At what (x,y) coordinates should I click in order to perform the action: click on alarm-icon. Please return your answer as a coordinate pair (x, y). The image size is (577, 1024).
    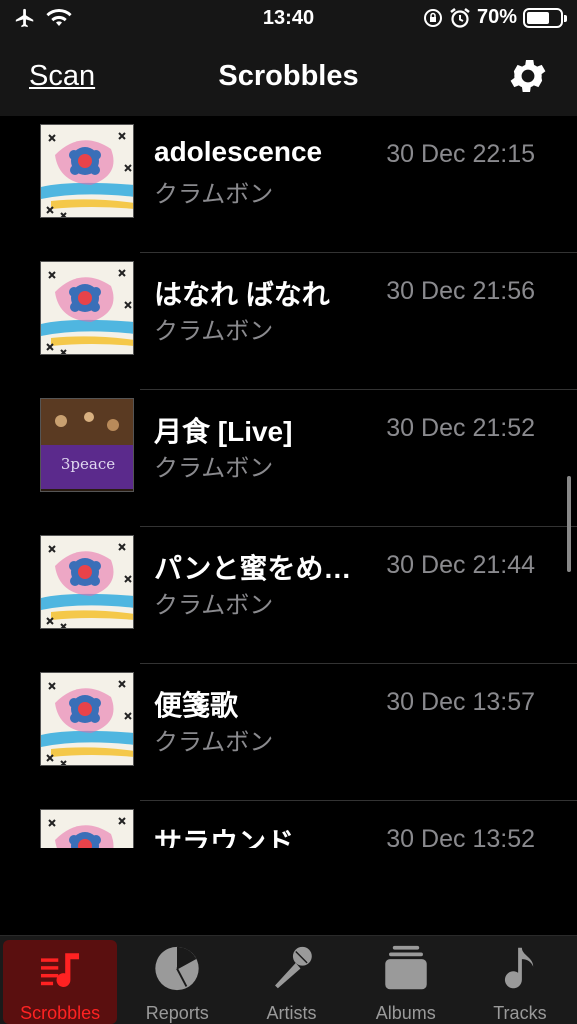
    Looking at the image, I should click on (460, 17).